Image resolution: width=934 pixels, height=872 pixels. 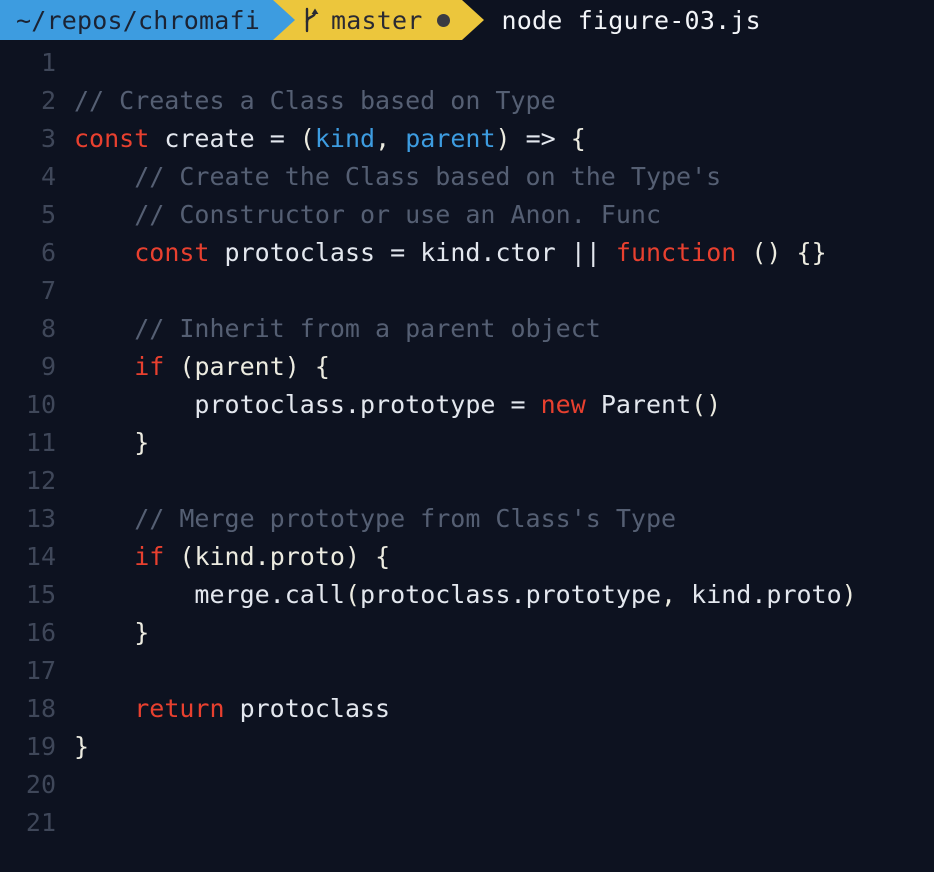 What do you see at coordinates (375, 518) in the screenshot?
I see `code-token: // Merge prototype from Class's Type` at bounding box center [375, 518].